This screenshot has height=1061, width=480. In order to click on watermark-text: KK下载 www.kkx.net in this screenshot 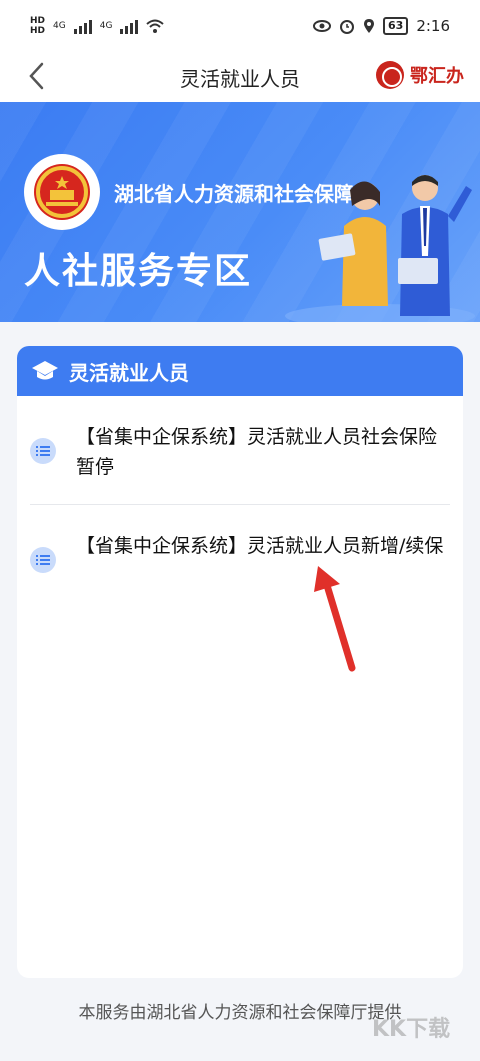, I will do `click(415, 1029)`.